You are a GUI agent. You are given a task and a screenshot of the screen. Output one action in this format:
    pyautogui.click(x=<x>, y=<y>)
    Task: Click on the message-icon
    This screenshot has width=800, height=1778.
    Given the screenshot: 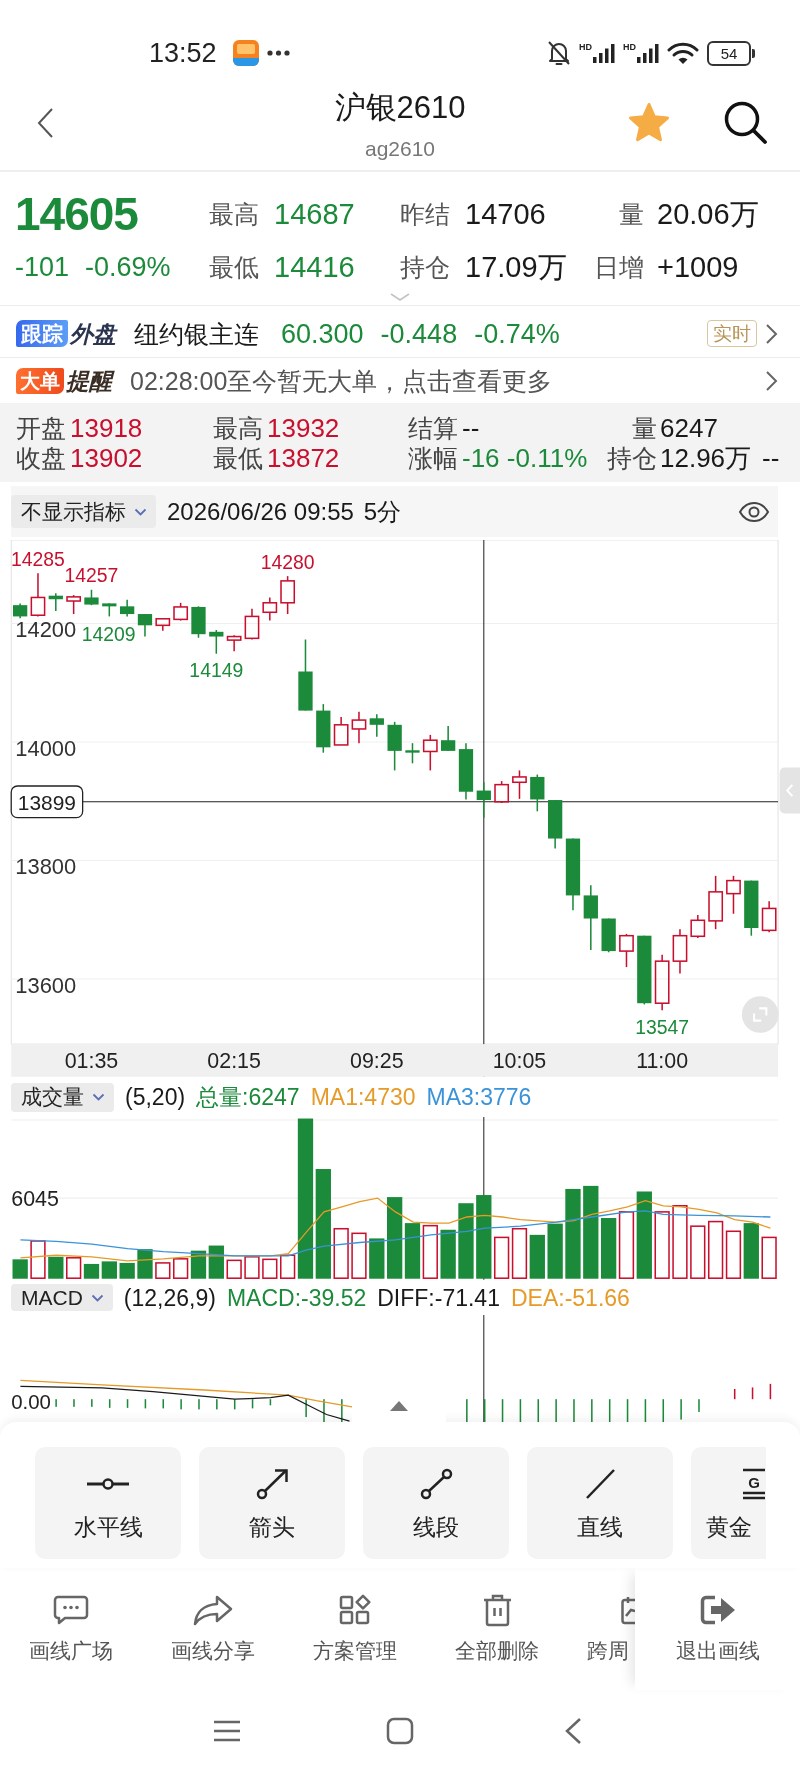 What is the action you would take?
    pyautogui.click(x=71, y=1610)
    